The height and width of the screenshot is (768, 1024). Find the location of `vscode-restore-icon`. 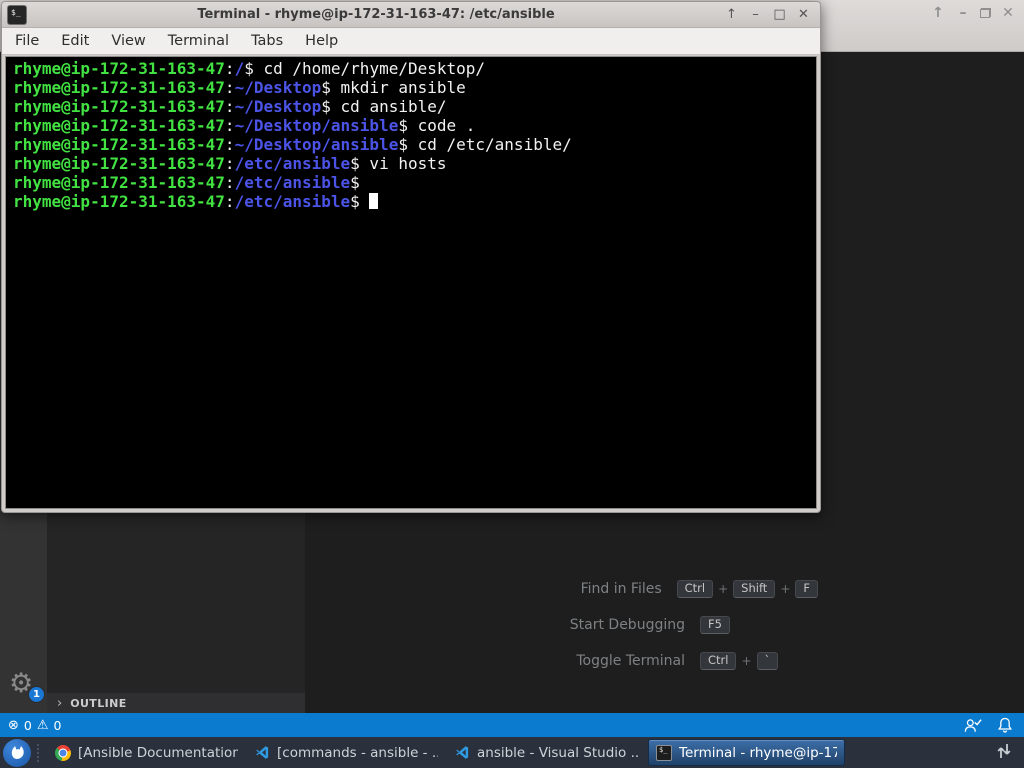

vscode-restore-icon is located at coordinates (985, 13).